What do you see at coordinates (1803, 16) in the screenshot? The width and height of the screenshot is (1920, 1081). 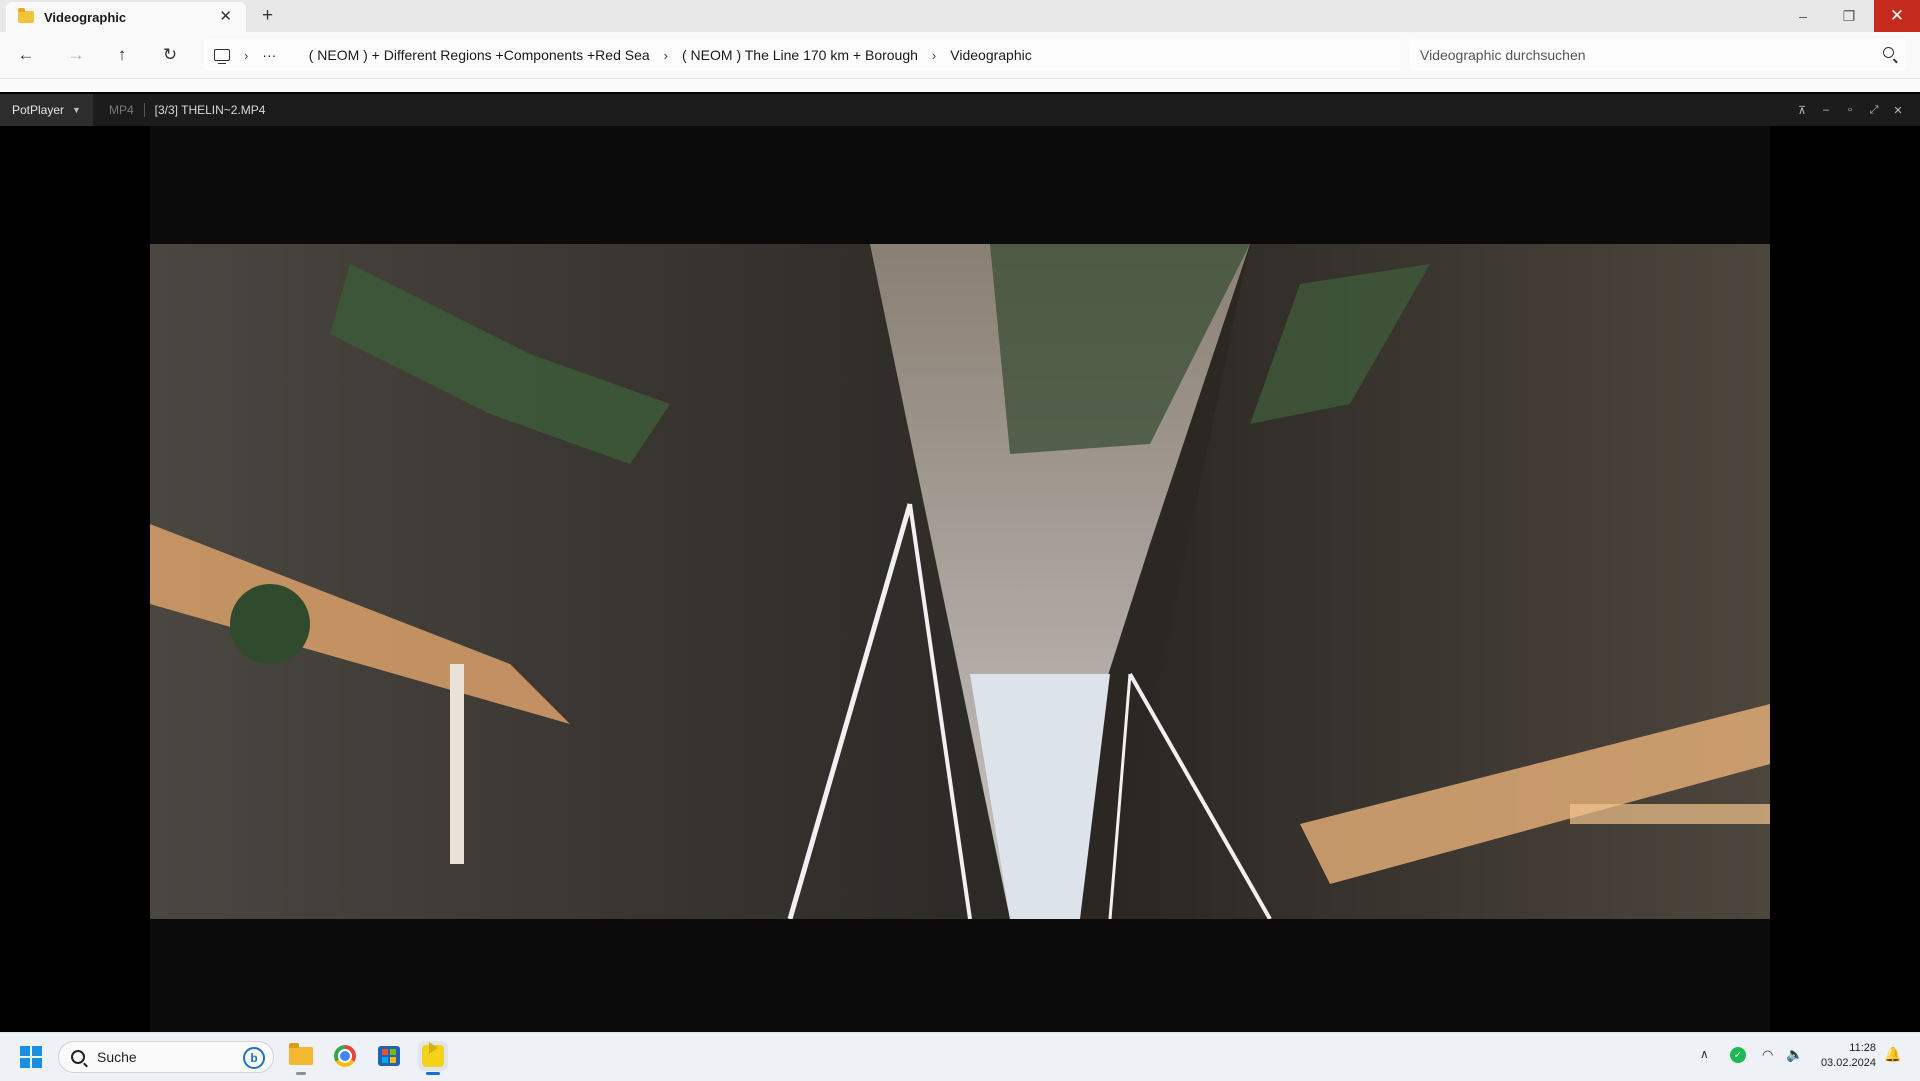 I see `minimize-button: –` at bounding box center [1803, 16].